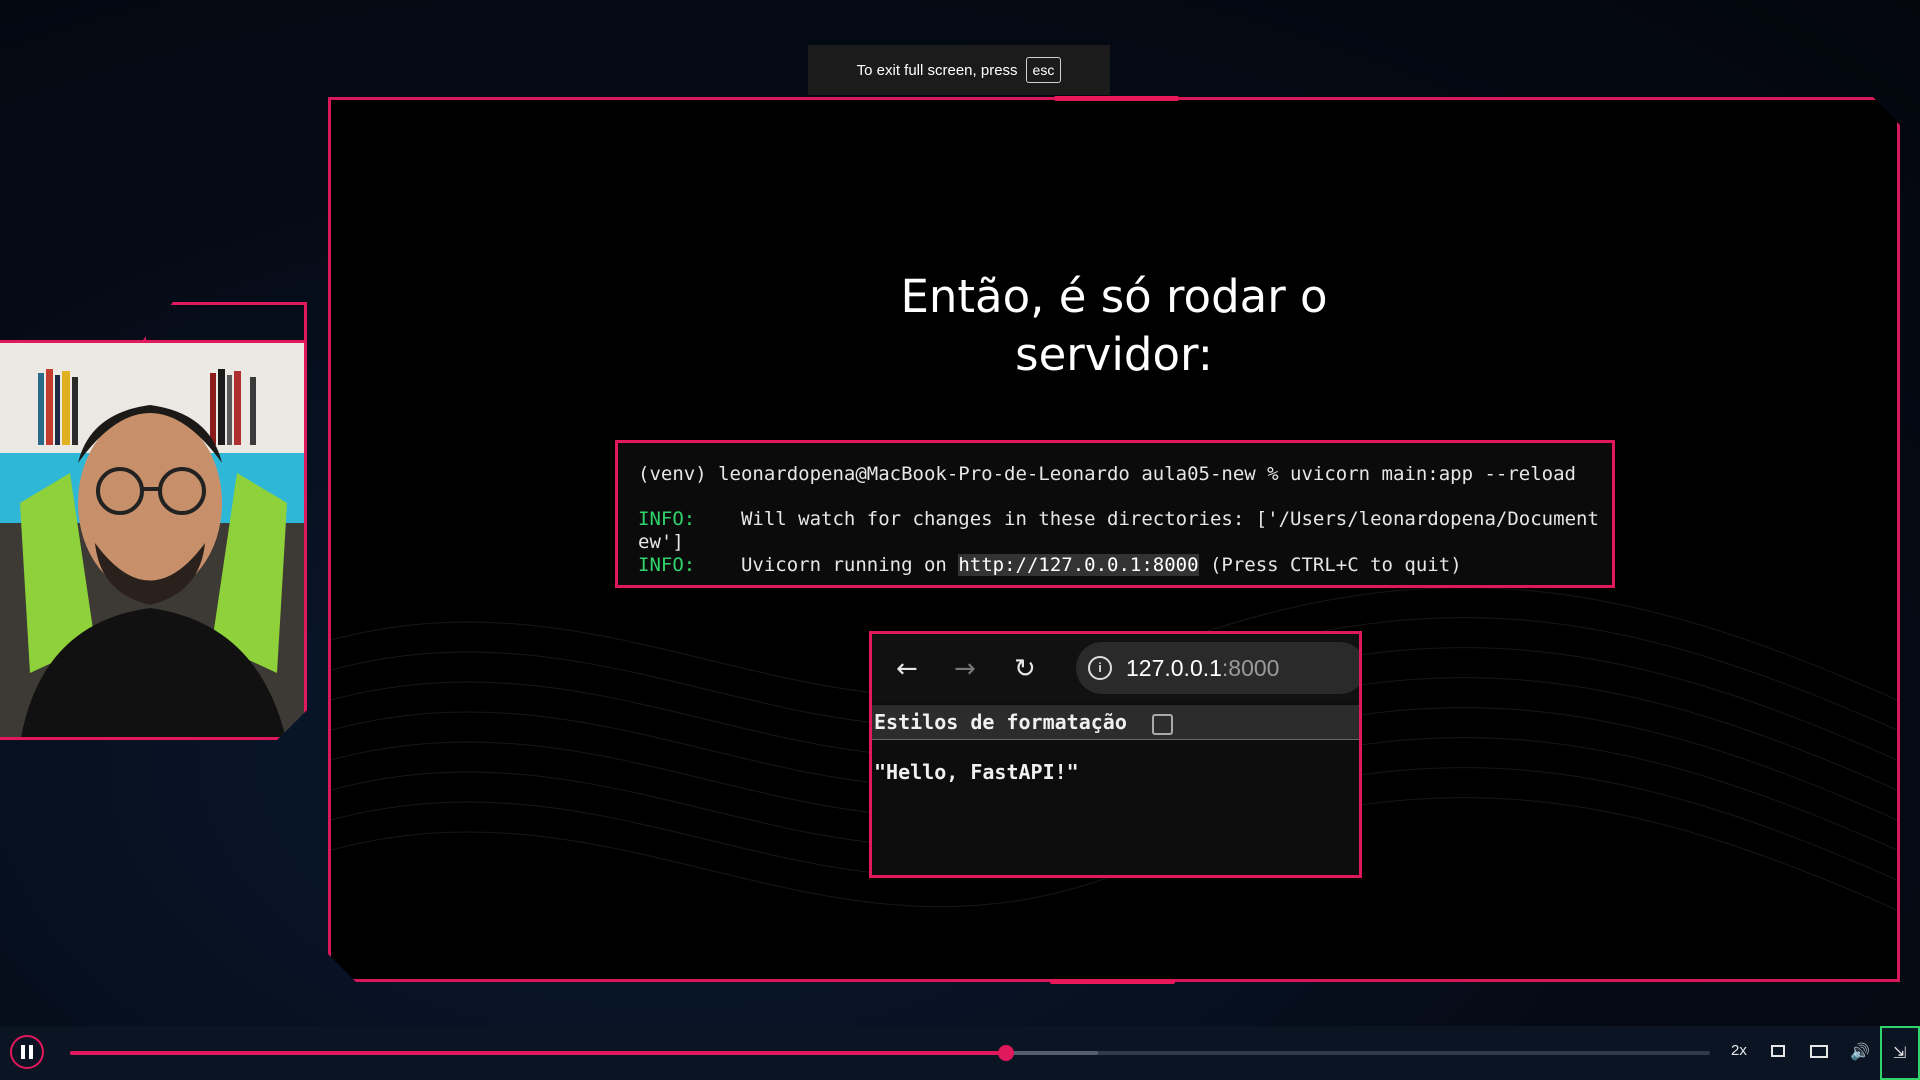 The width and height of the screenshot is (1920, 1080). Describe the element at coordinates (827, 565) in the screenshot. I see `terminal-line-2-before: Uvicorn running on` at that location.